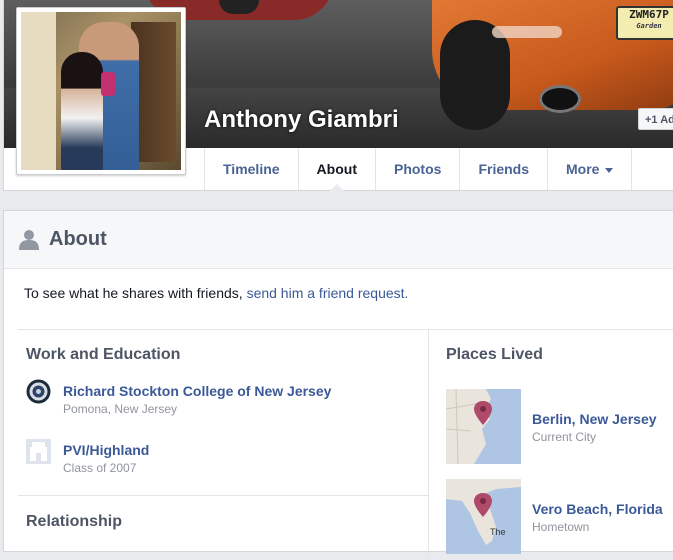 The width and height of the screenshot is (673, 560). I want to click on person-icon, so click(29, 240).